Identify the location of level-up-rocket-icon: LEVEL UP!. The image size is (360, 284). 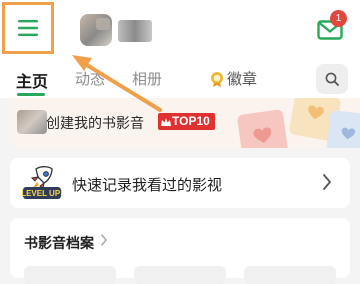
(42, 184).